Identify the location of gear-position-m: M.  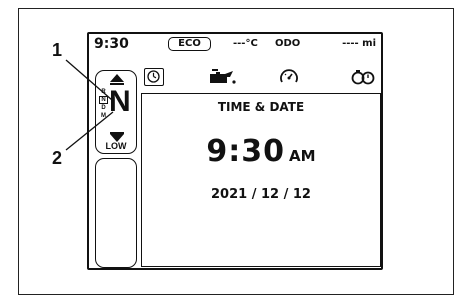
(103, 116).